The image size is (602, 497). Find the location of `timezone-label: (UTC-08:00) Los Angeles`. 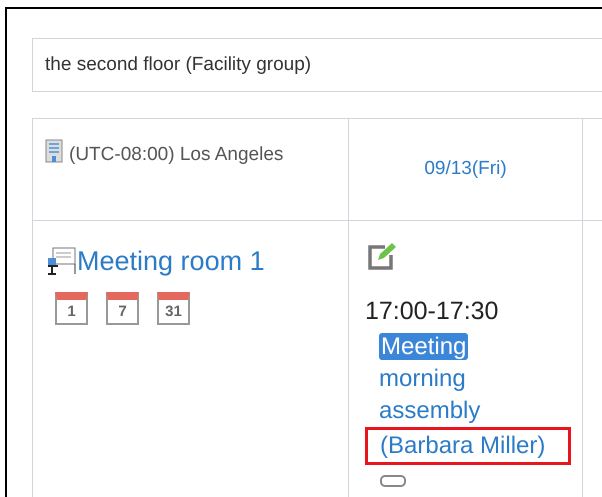

timezone-label: (UTC-08:00) Los Angeles is located at coordinates (176, 154).